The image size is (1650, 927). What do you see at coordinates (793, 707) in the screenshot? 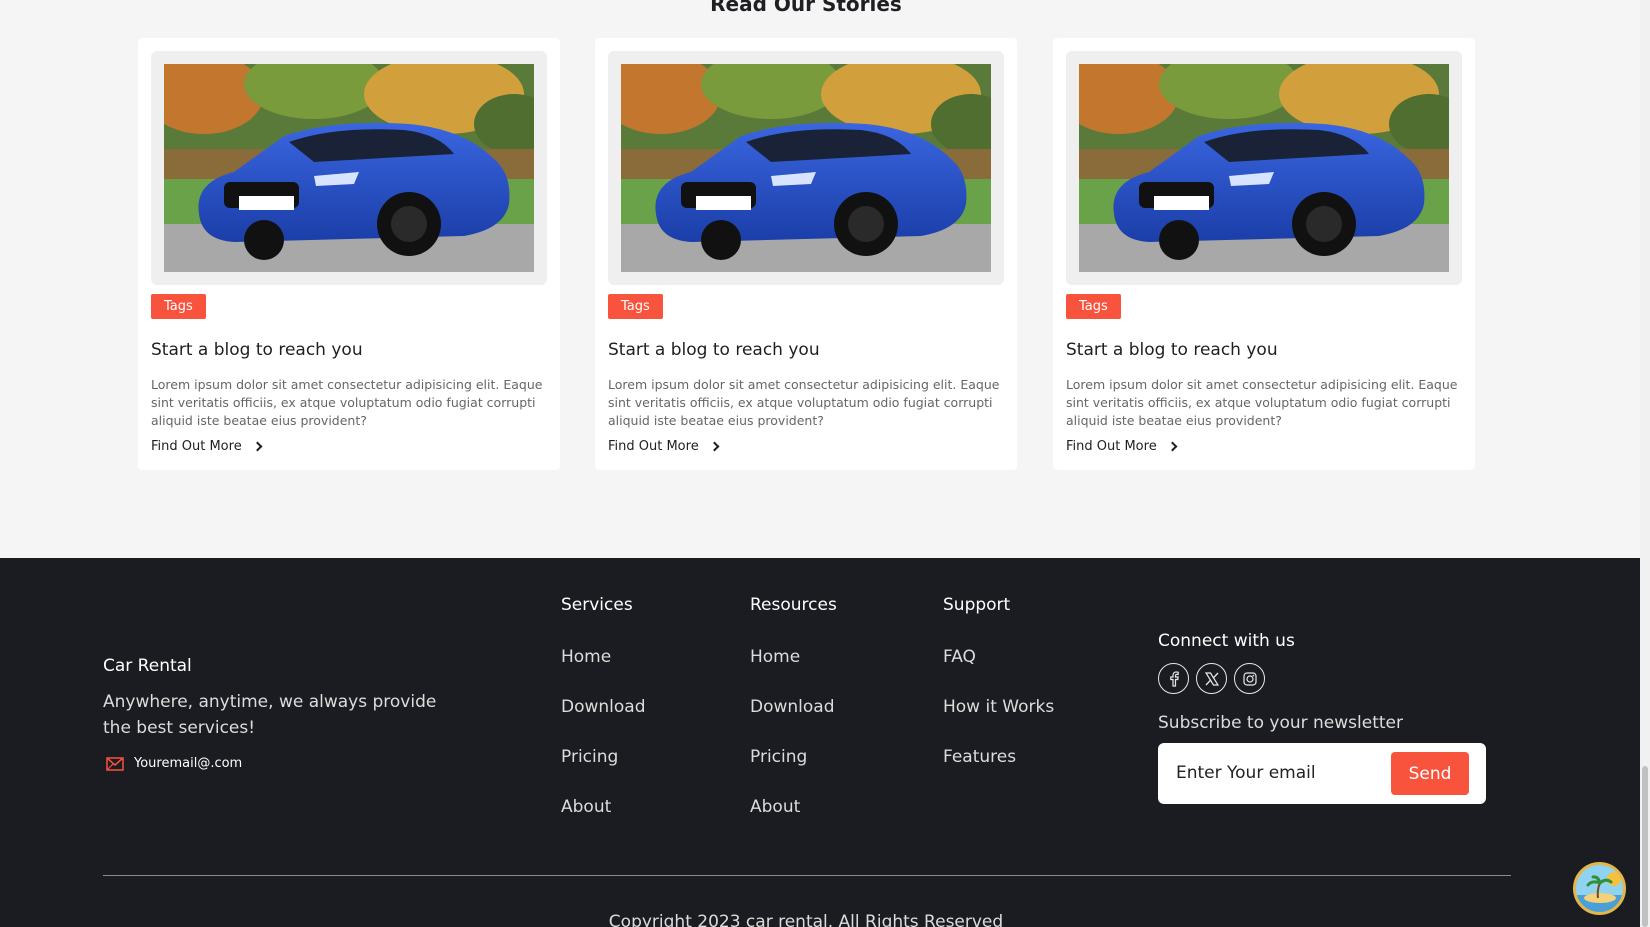
I see `resources-link-download: Download` at bounding box center [793, 707].